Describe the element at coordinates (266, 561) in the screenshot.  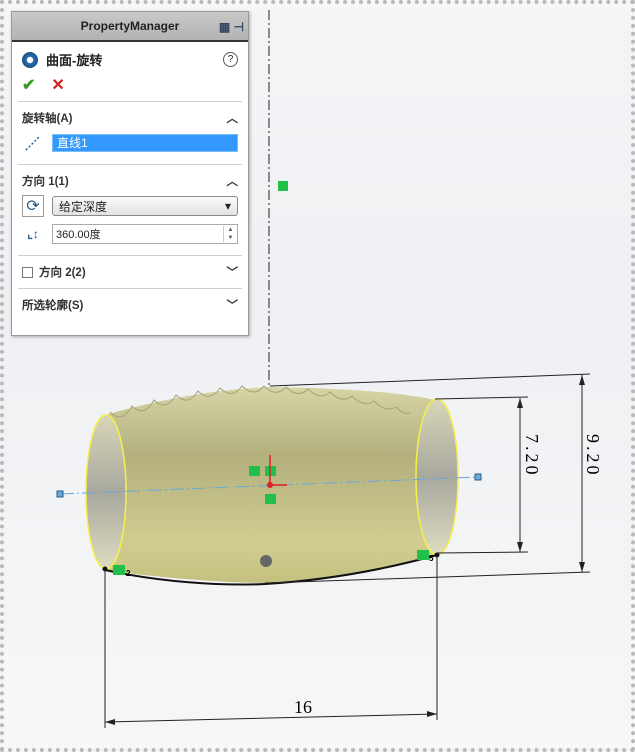
I see `center-of-mass-icon` at that location.